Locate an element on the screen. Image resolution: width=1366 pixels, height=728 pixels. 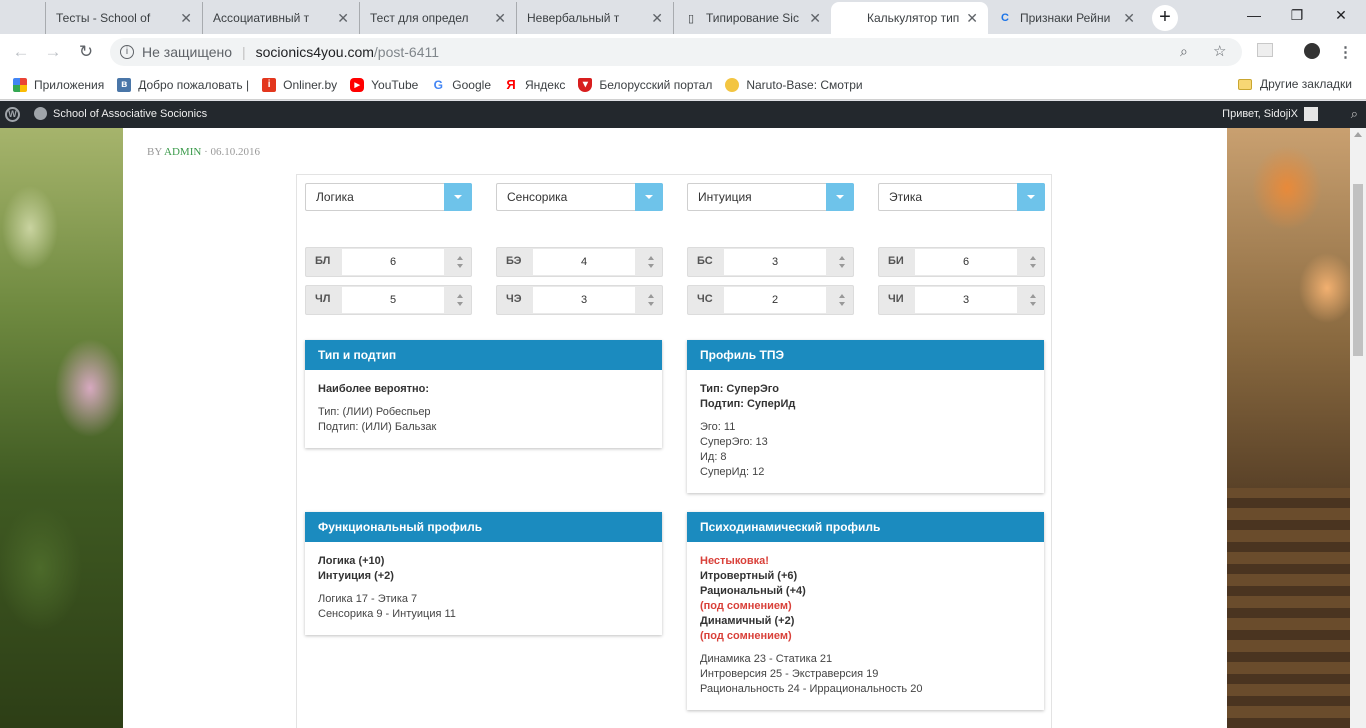
field-label: ЧИ is located at coordinates (896, 299).